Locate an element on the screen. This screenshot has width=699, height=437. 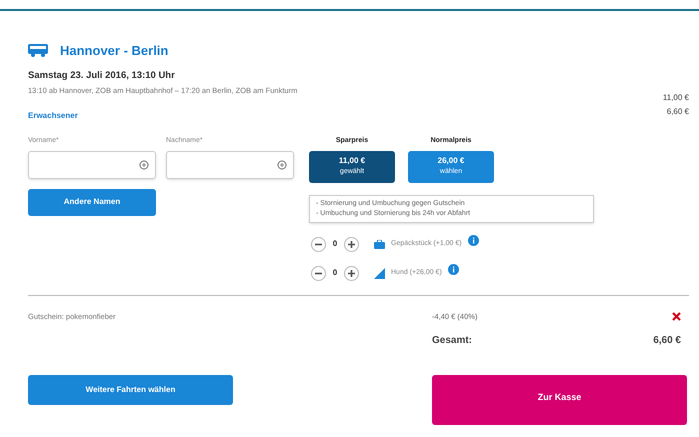
price-summary: 11,00 € is located at coordinates (675, 98).